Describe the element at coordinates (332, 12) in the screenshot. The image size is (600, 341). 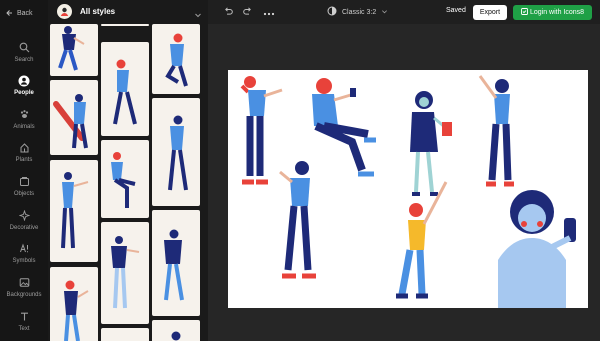
I see `aspect-ratio-icon` at that location.